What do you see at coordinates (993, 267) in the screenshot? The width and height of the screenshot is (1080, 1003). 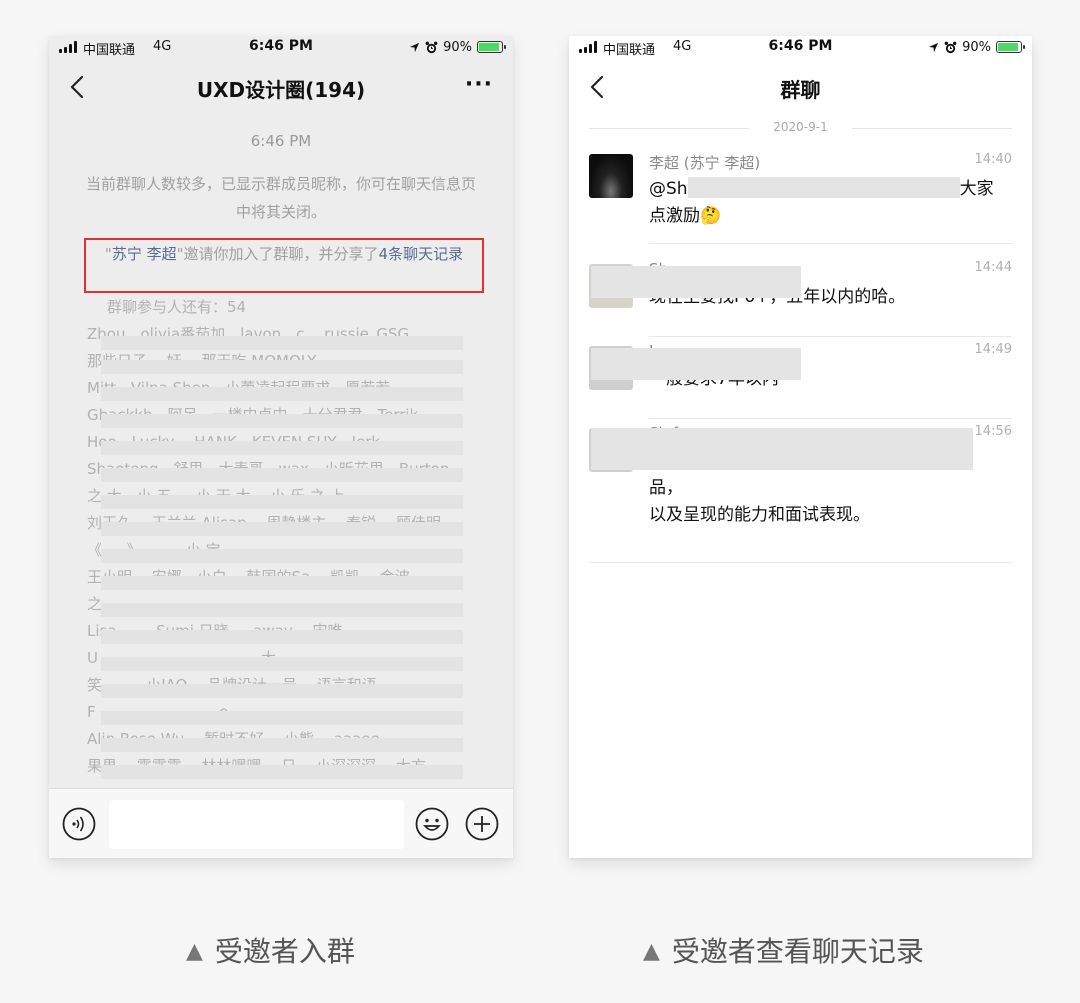 I see `message-time: 14:44` at bounding box center [993, 267].